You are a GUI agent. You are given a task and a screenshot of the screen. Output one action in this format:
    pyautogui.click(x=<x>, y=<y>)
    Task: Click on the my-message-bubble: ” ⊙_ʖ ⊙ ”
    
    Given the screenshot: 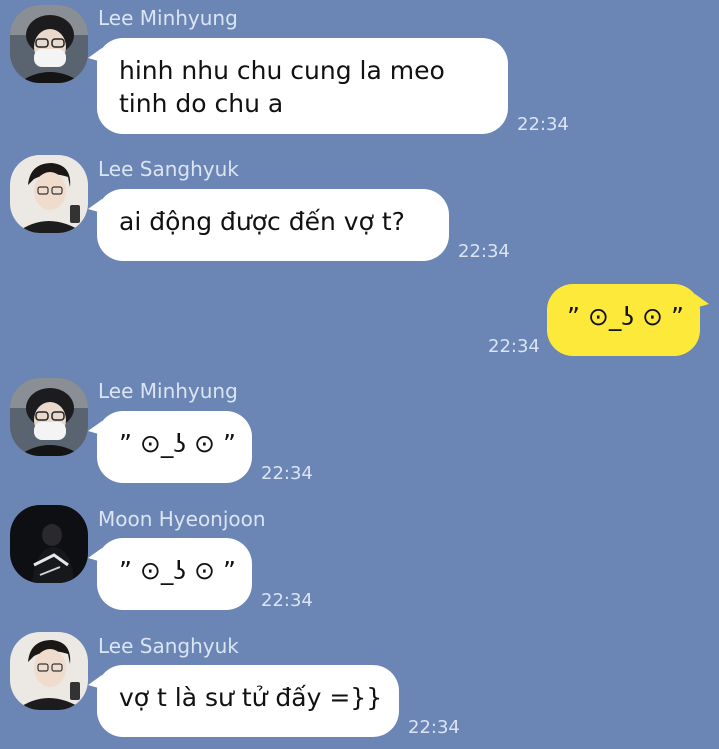 What is the action you would take?
    pyautogui.click(x=628, y=320)
    